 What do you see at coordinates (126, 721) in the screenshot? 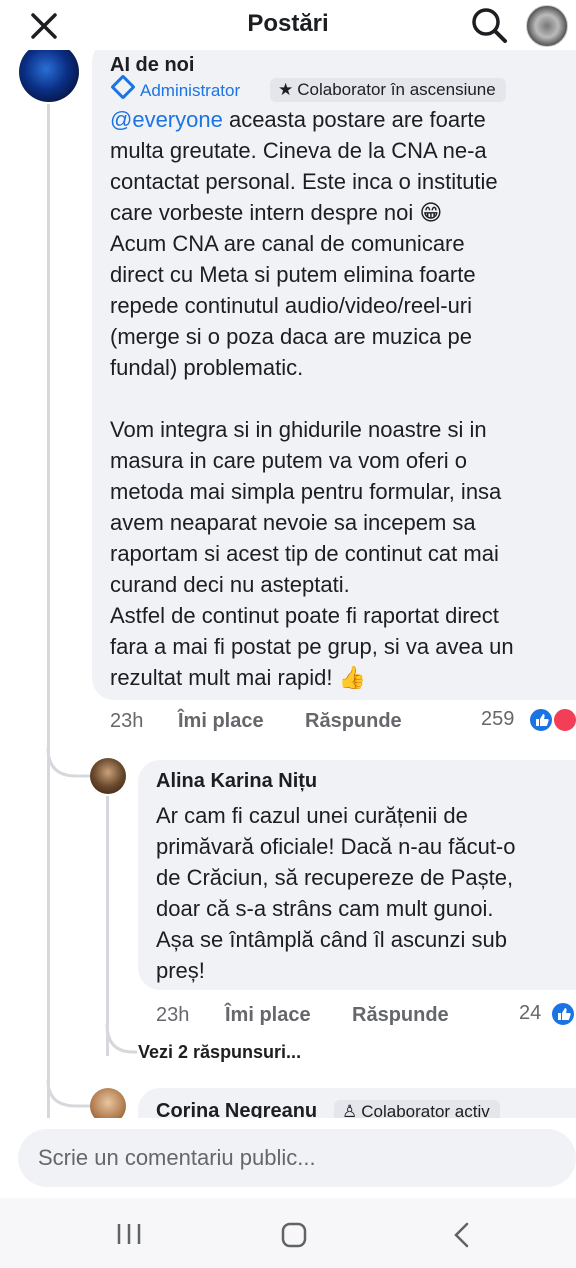
I see `comment-time: 23h` at bounding box center [126, 721].